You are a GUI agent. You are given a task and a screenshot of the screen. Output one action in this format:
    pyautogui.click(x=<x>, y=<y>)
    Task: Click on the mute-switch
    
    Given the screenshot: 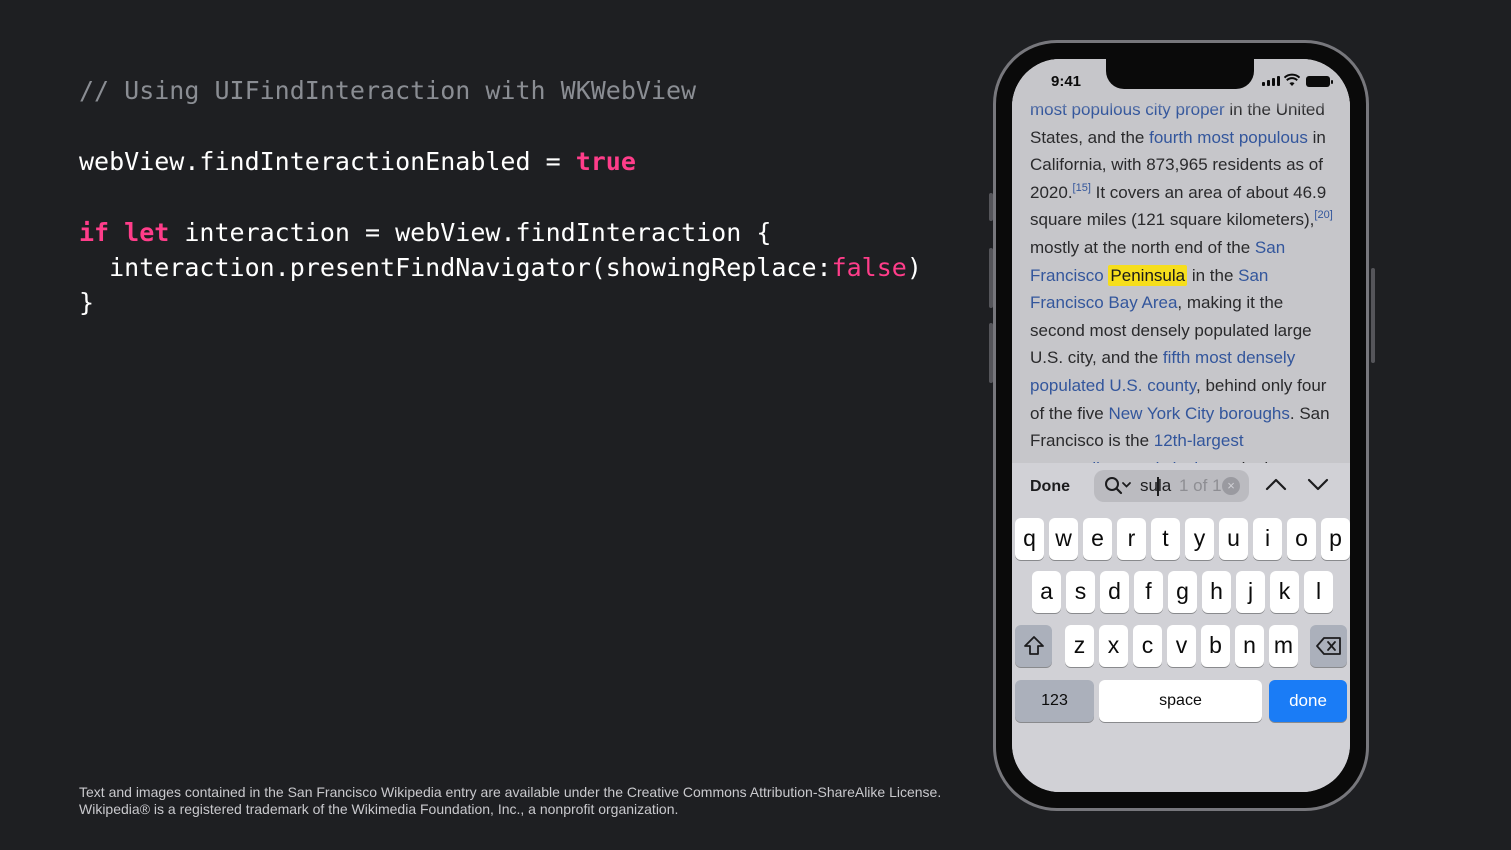 What is the action you would take?
    pyautogui.click(x=991, y=207)
    